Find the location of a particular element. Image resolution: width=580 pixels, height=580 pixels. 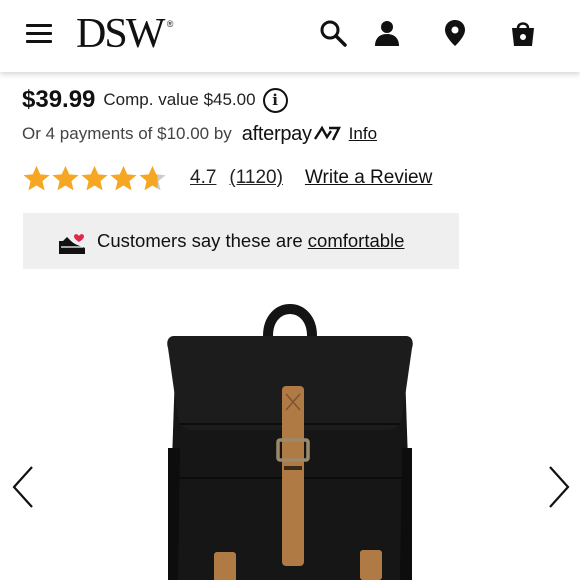

chevron-left-icon is located at coordinates (23, 487).